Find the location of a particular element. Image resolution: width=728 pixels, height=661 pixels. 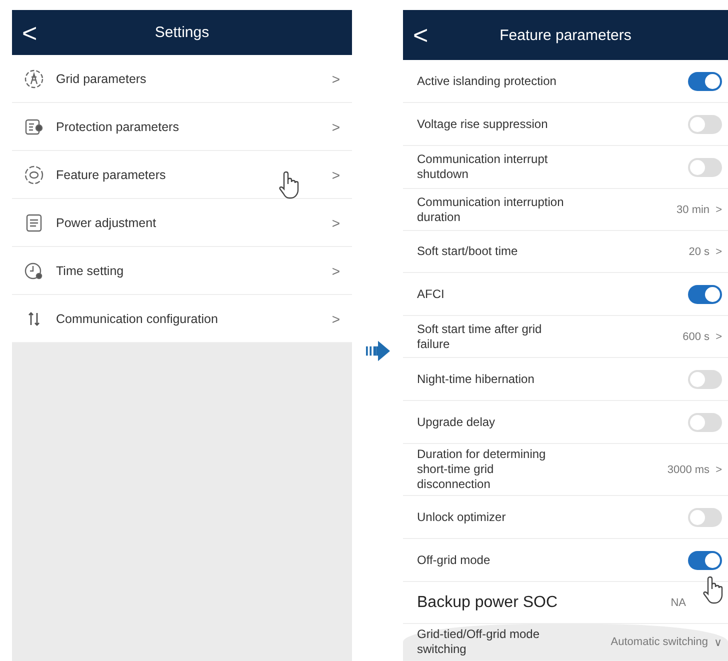

parameter-label: Backup power SOC is located at coordinates (488, 602).